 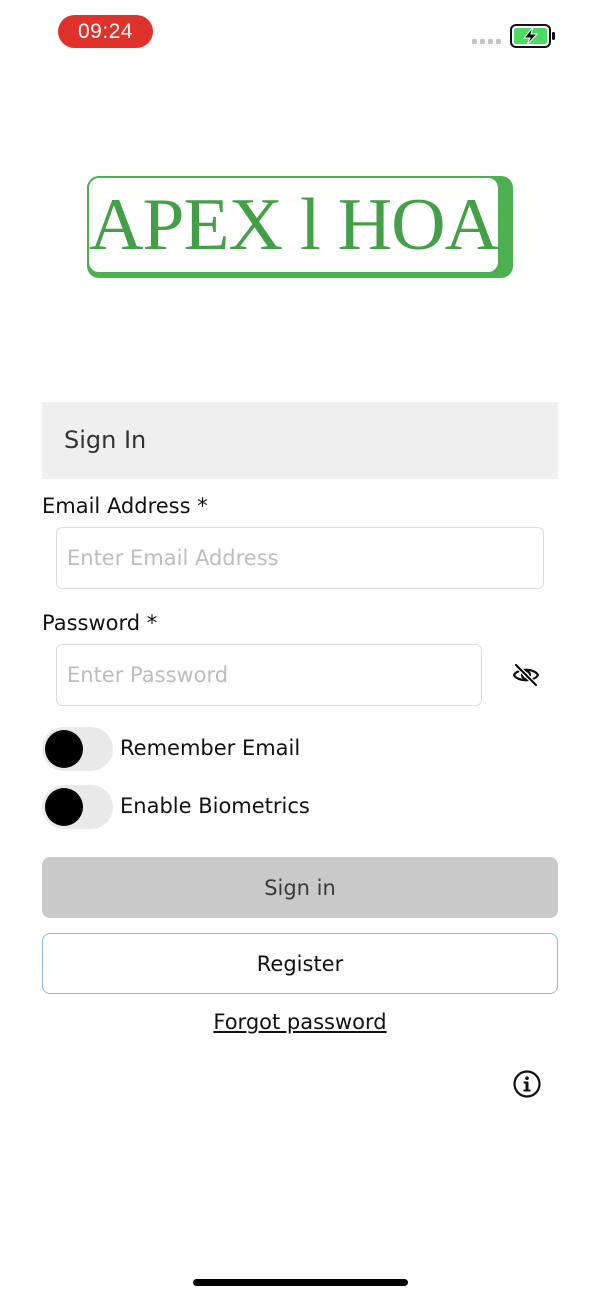 What do you see at coordinates (125, 506) in the screenshot?
I see `email-label: Email Address *` at bounding box center [125, 506].